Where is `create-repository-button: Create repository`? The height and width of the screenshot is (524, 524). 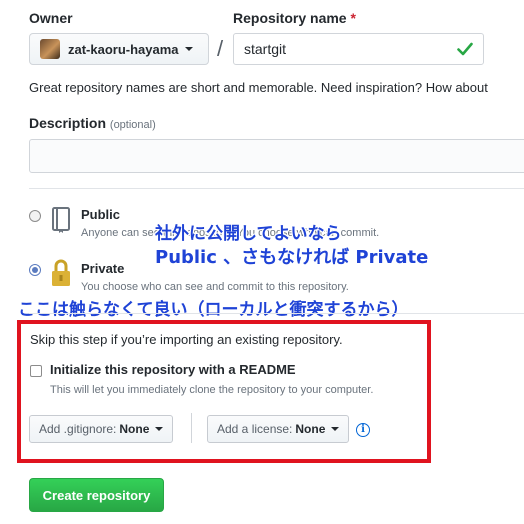 create-repository-button: Create repository is located at coordinates (96, 495).